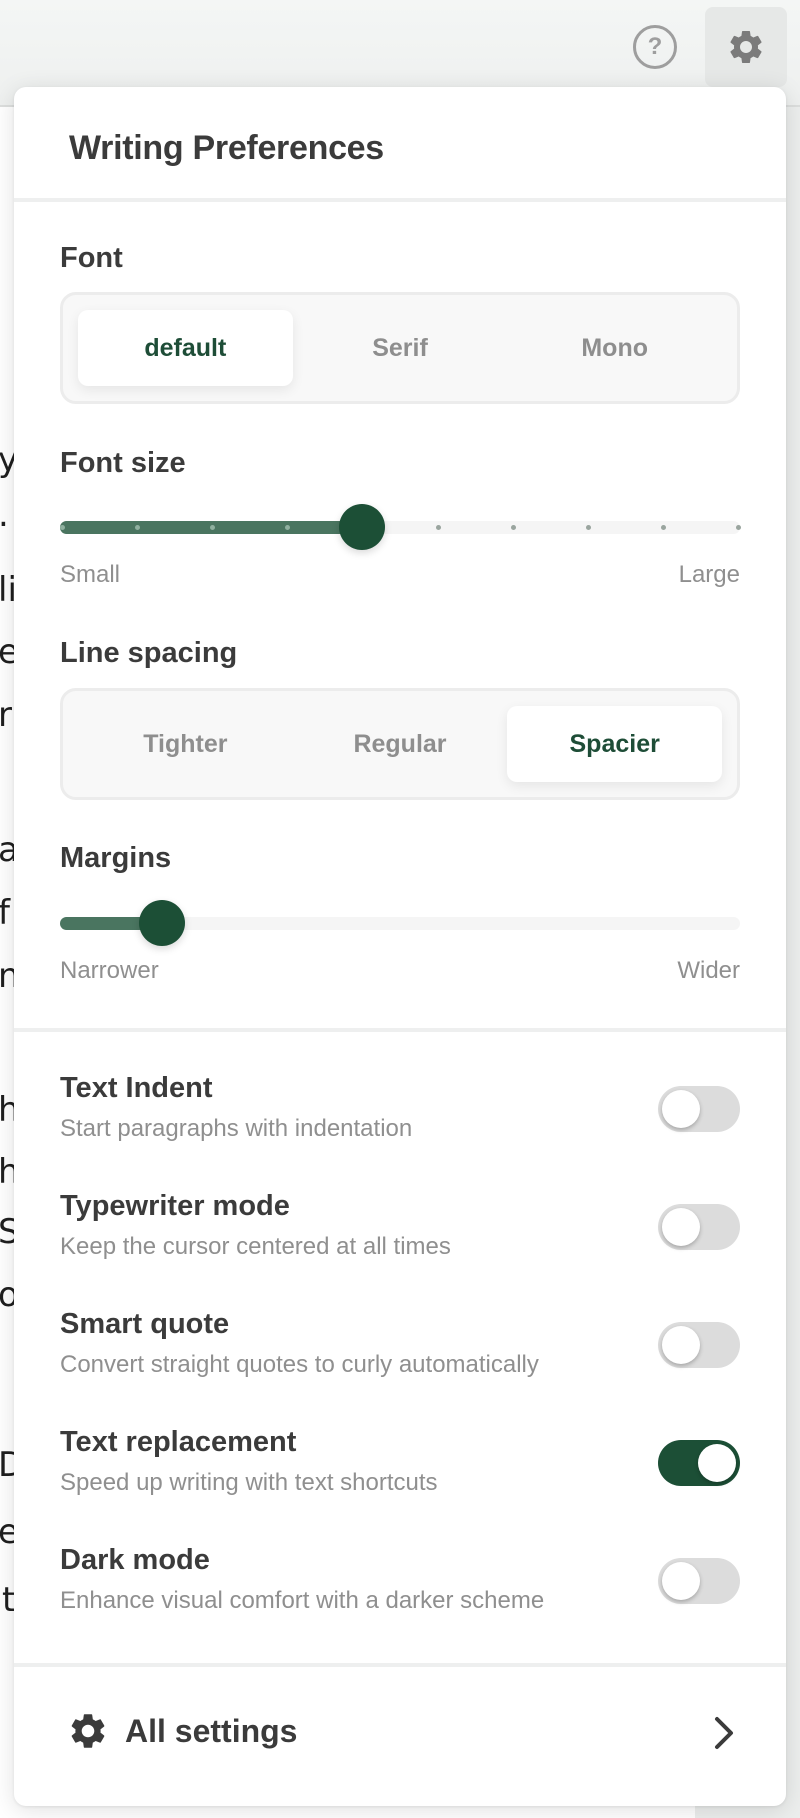  Describe the element at coordinates (185, 348) in the screenshot. I see `font-option-default: default` at that location.